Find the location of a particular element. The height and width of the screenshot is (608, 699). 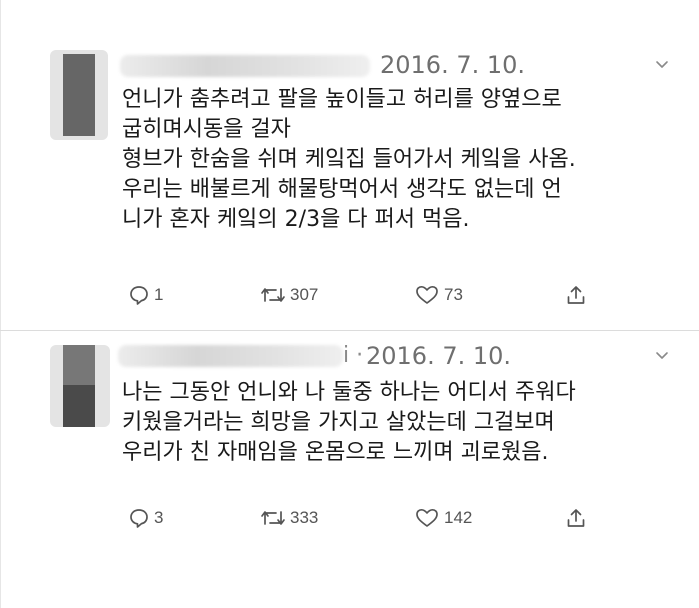

retweet-count: 333 is located at coordinates (304, 517).